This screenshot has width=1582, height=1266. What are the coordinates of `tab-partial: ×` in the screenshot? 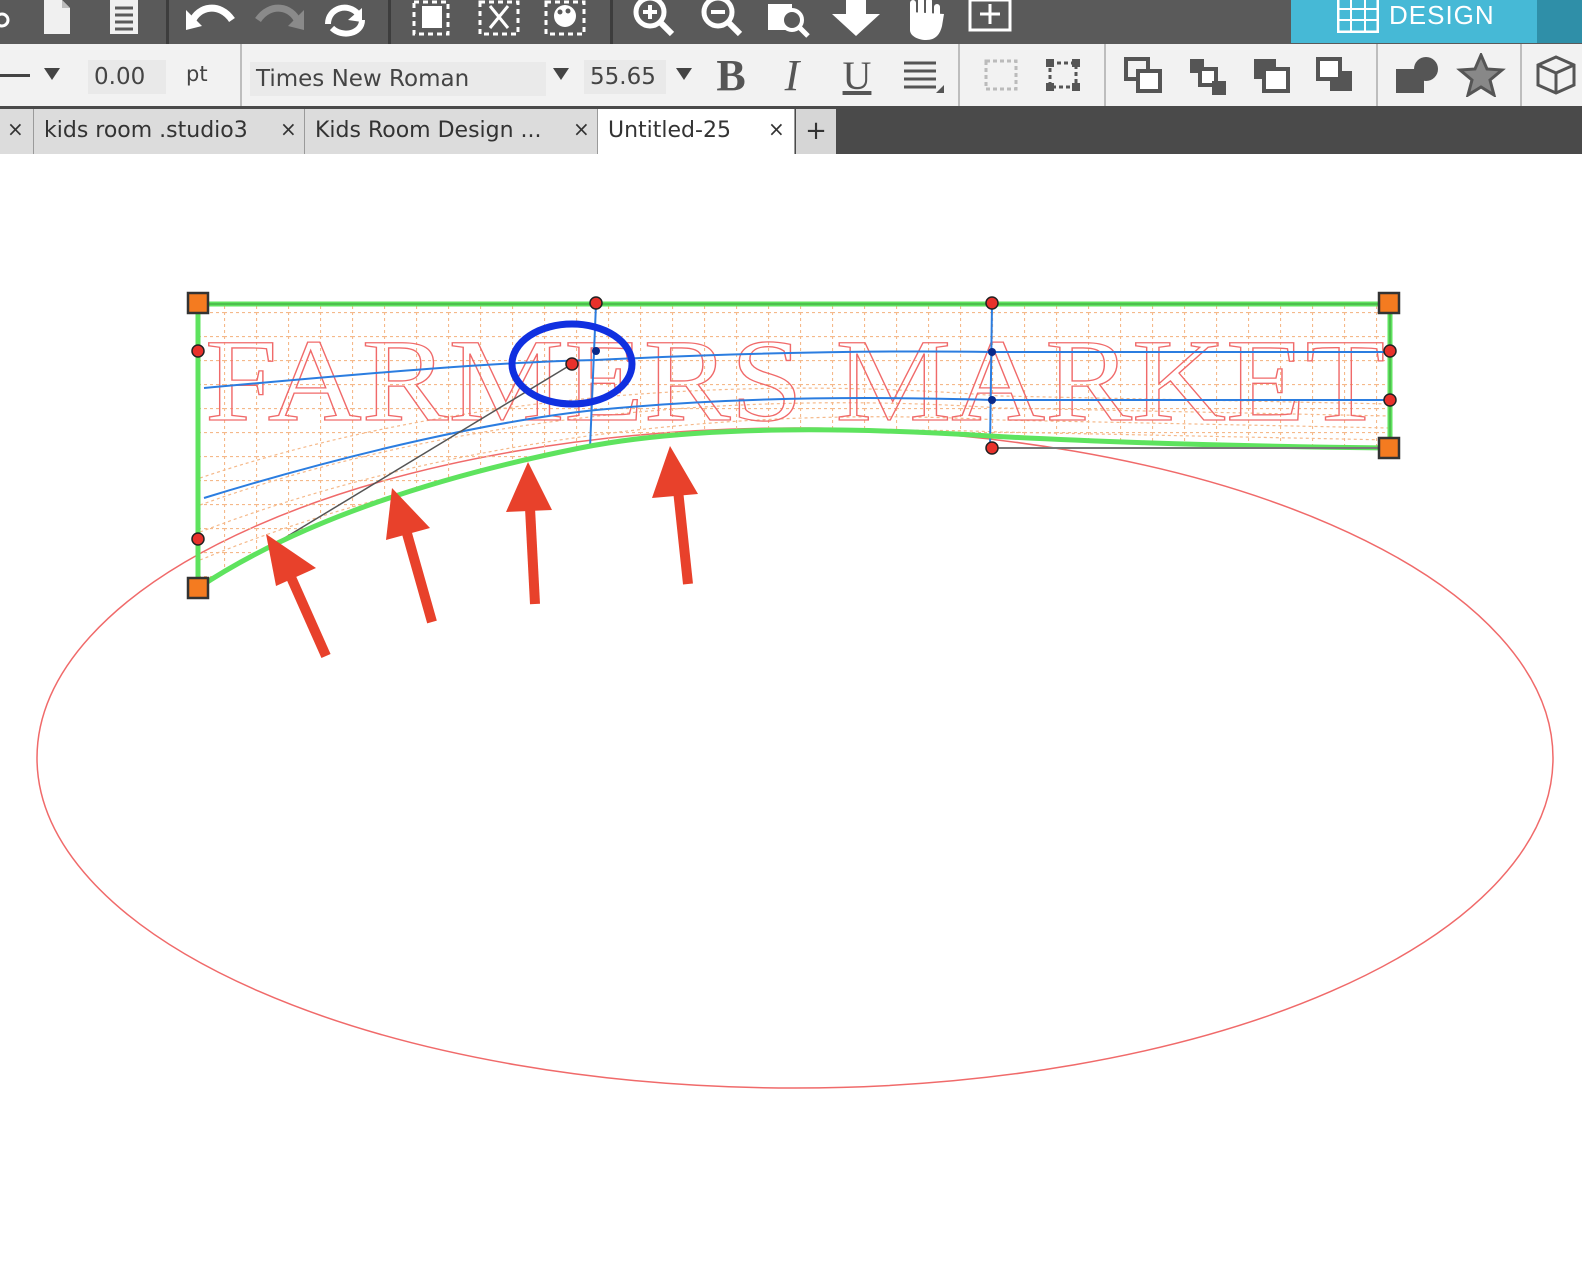 It's located at (17, 131).